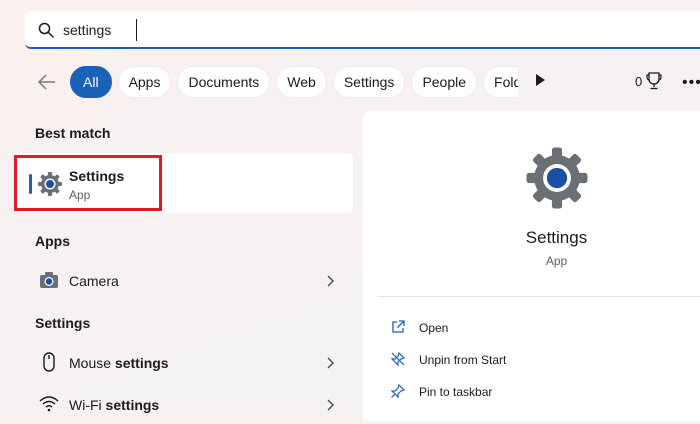 The width and height of the screenshot is (700, 424). I want to click on filter-chip-web: Web, so click(301, 82).